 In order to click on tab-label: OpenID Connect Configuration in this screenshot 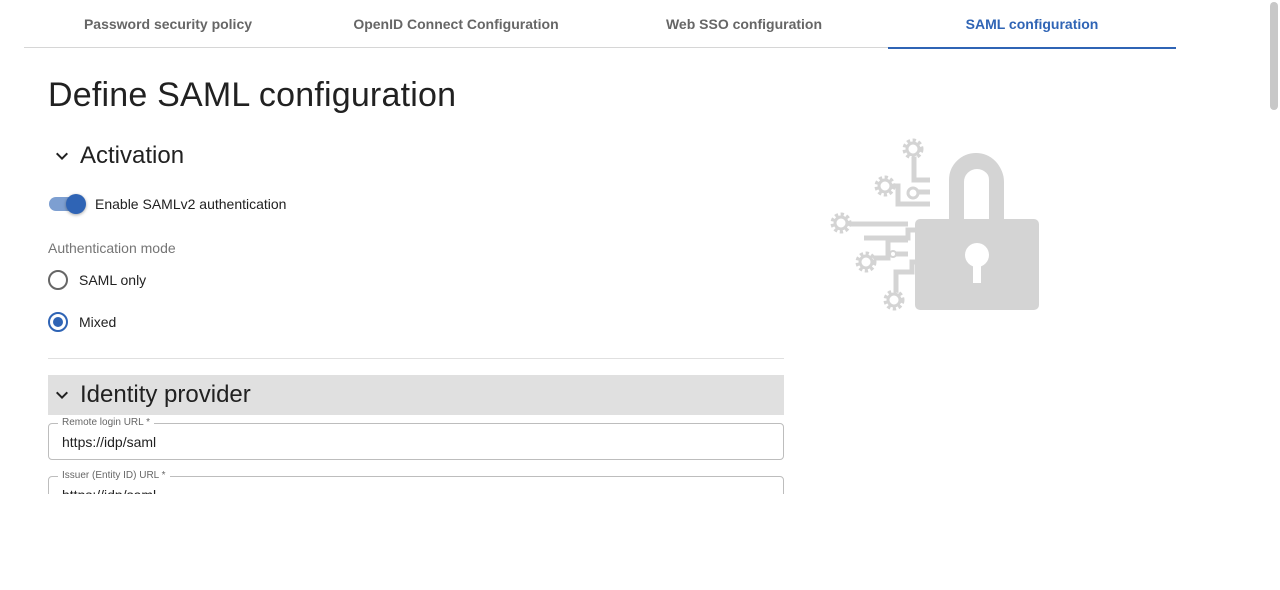, I will do `click(456, 24)`.